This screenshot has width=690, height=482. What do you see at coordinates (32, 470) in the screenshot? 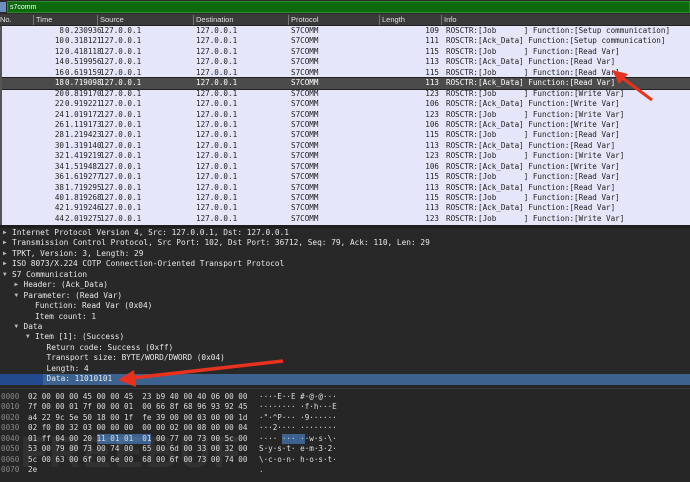
I see `hex-bytes: 2e` at bounding box center [32, 470].